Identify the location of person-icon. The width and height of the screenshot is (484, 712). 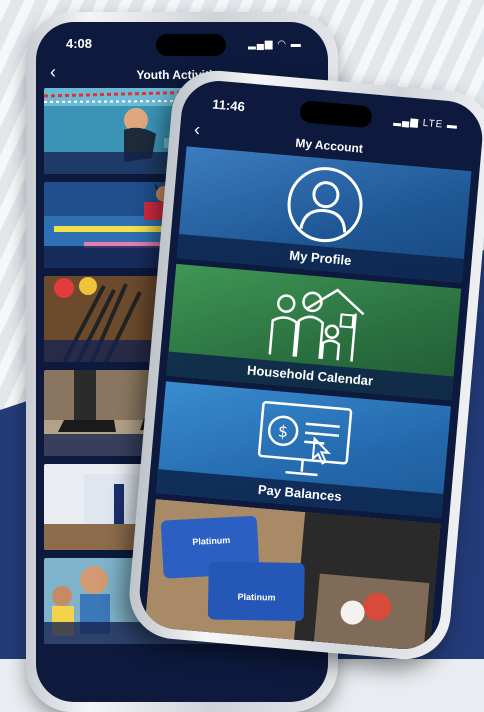
(325, 205).